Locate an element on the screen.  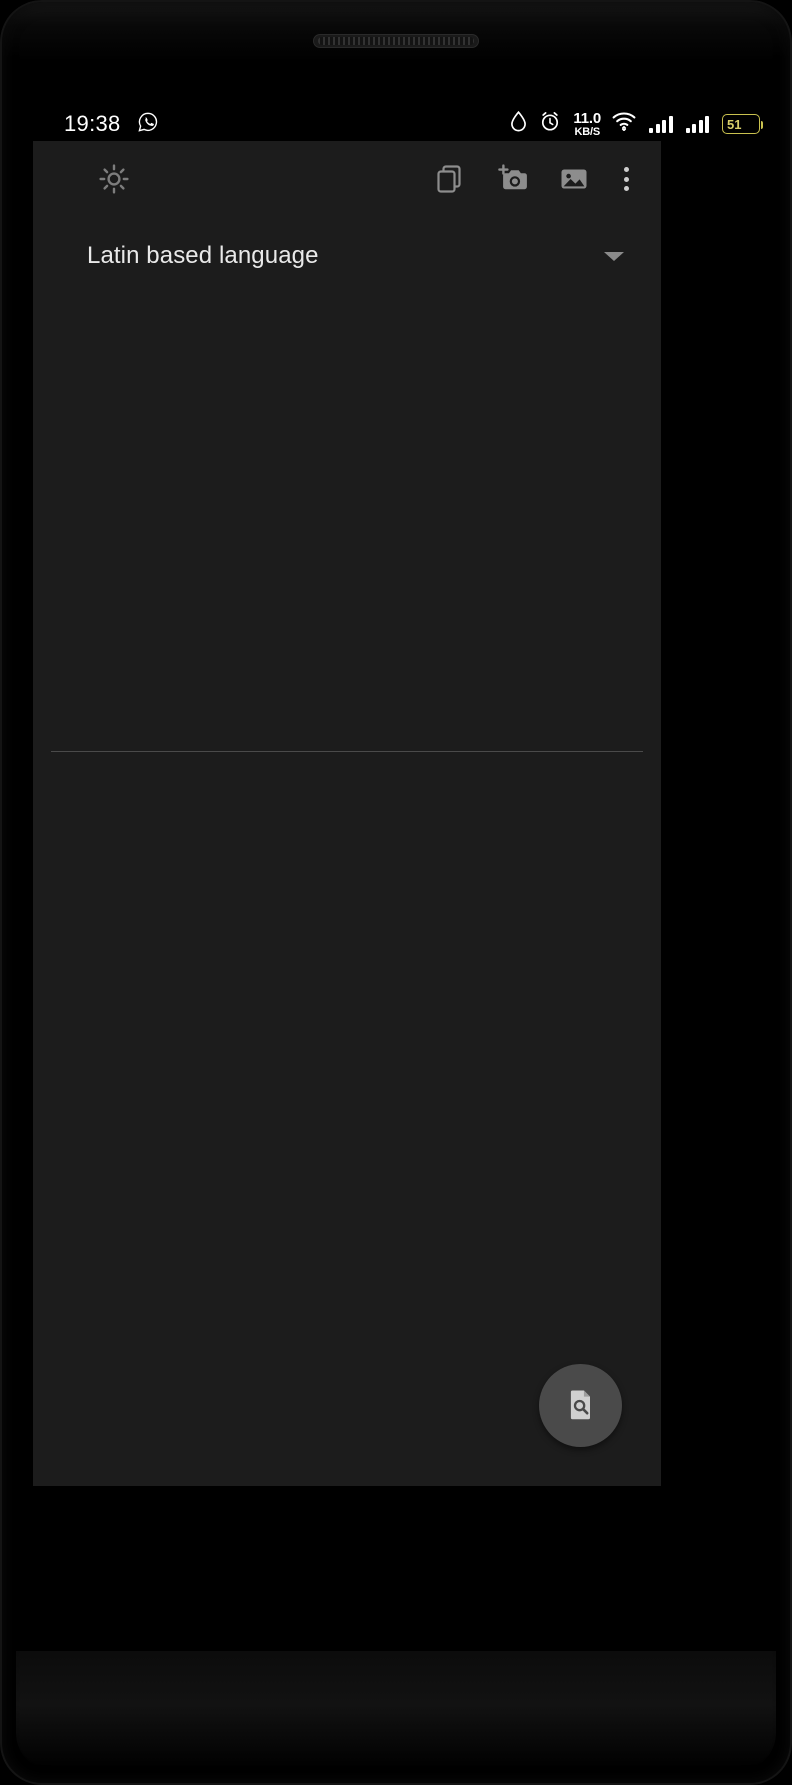
copy-icon is located at coordinates (450, 179).